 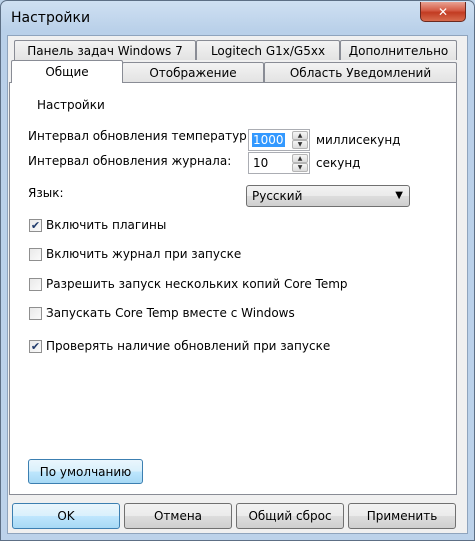 I want to click on temp-interval-value: 1000, so click(x=268, y=140).